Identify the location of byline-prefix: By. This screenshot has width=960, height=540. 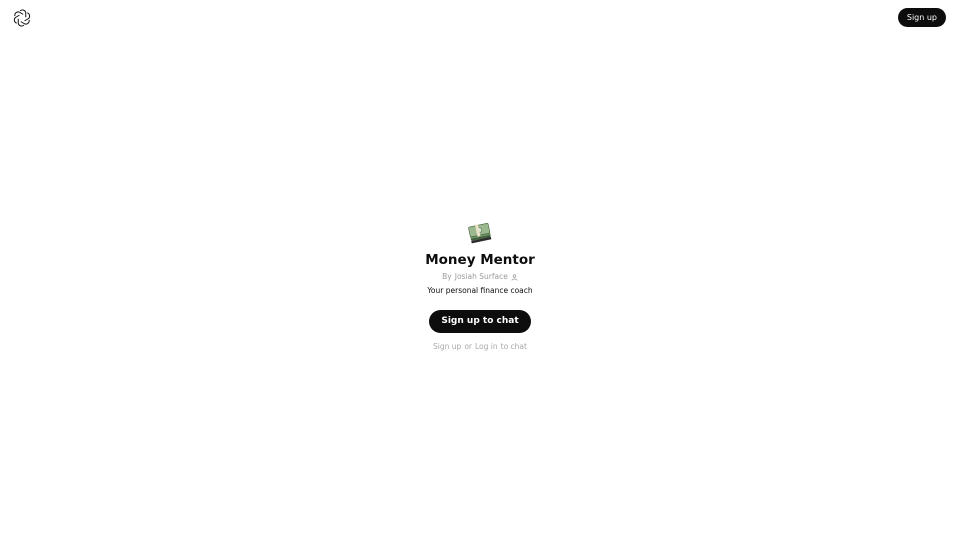
(447, 276).